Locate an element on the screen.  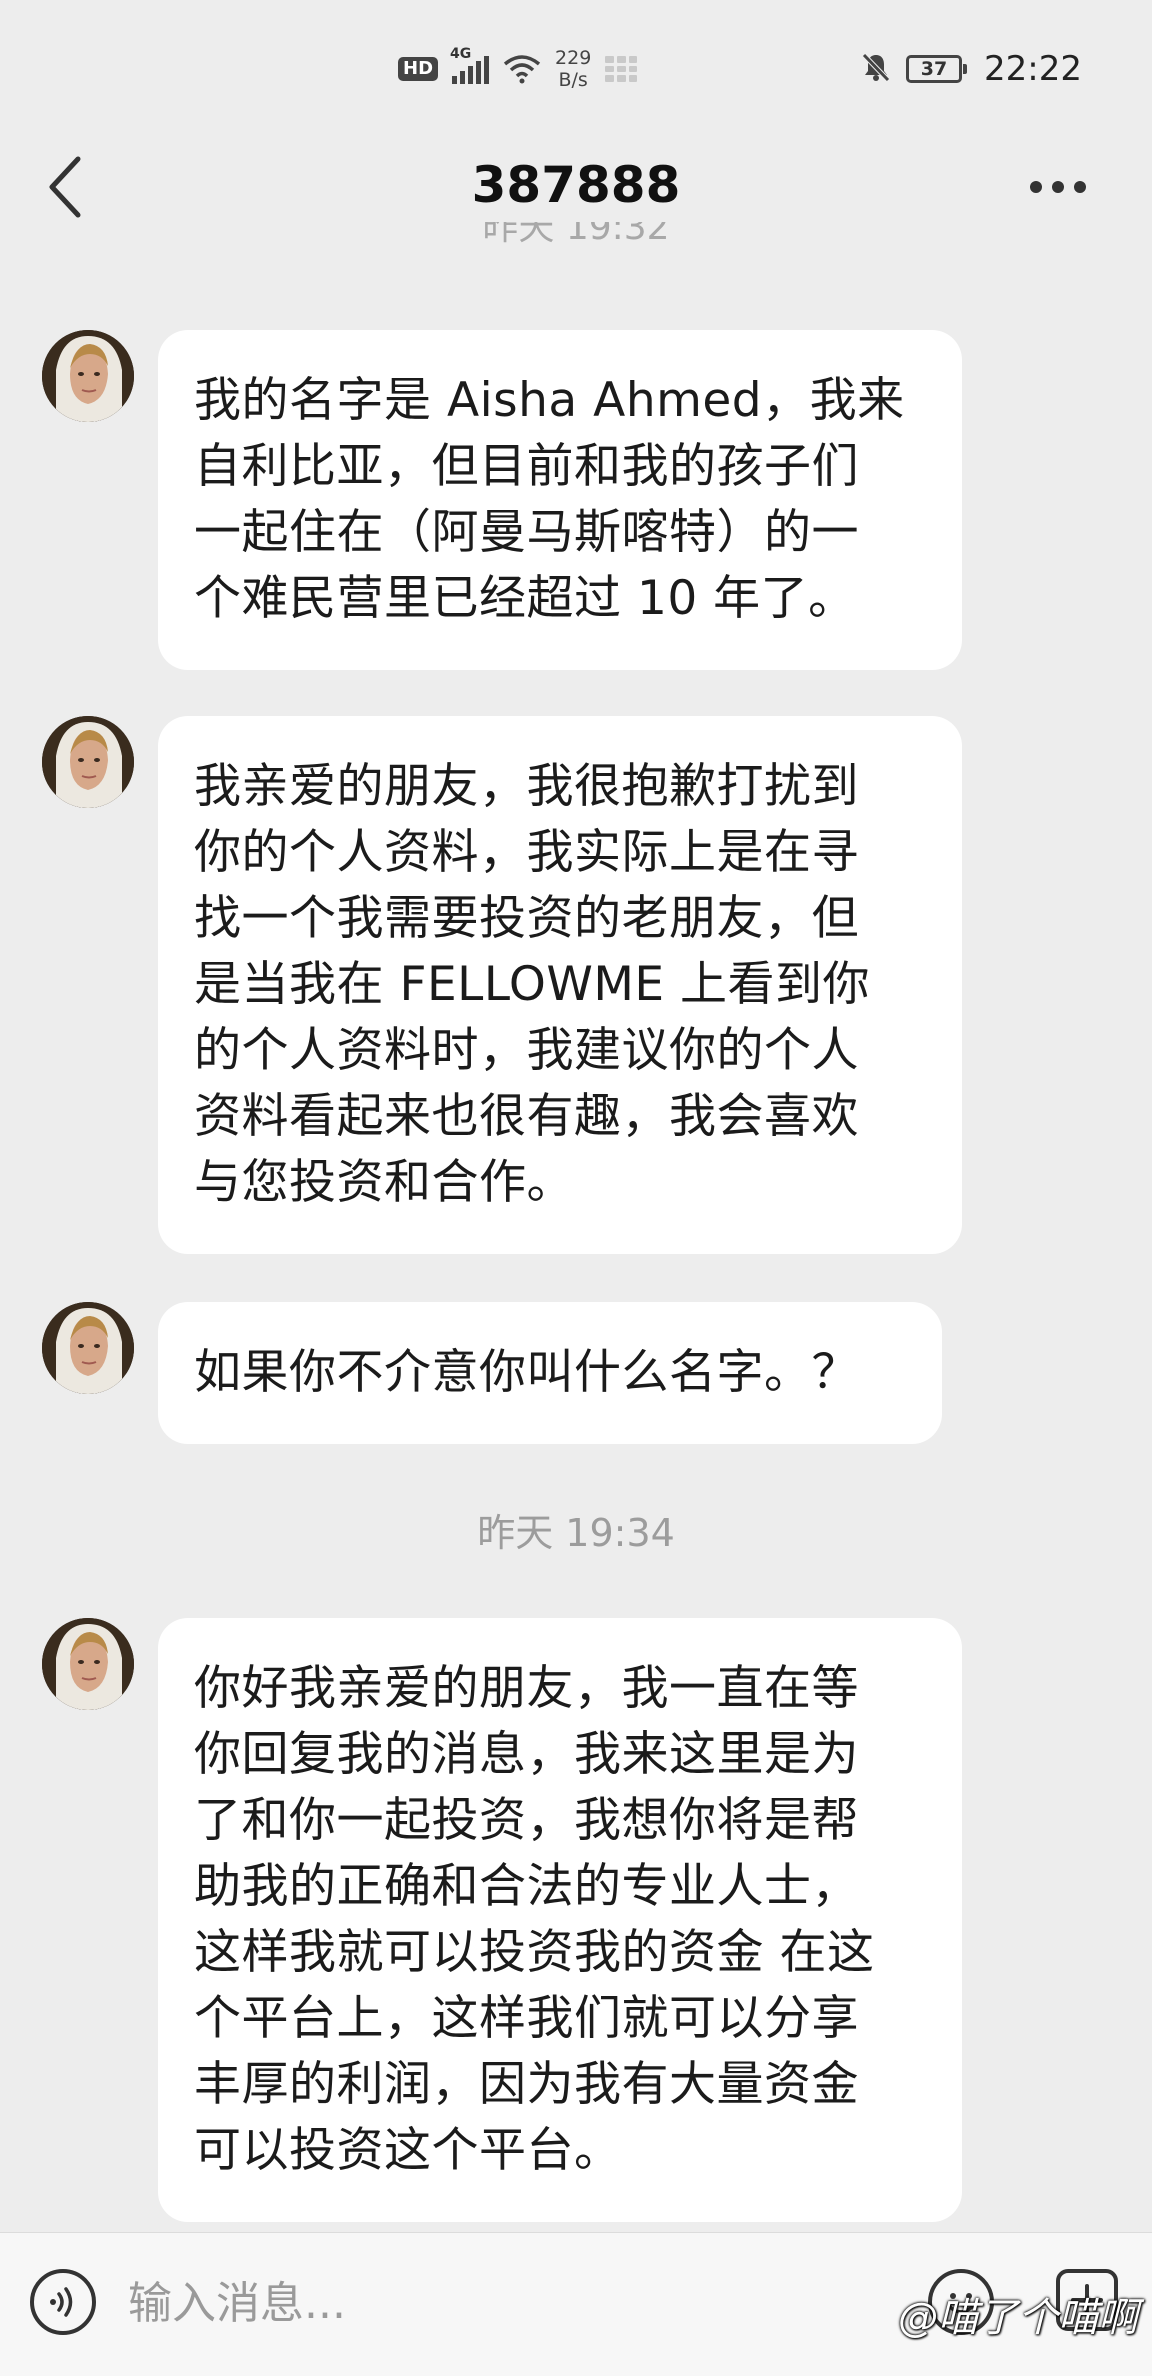
message-line: 个平台上，这样我们就可以分享 is located at coordinates (526, 2018).